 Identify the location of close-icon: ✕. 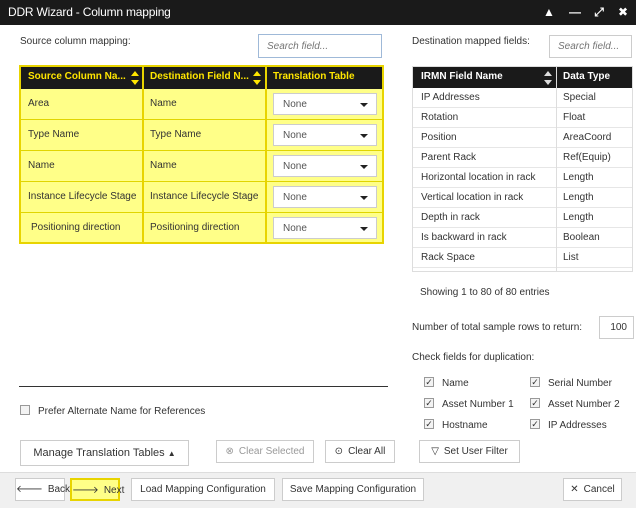
(574, 489).